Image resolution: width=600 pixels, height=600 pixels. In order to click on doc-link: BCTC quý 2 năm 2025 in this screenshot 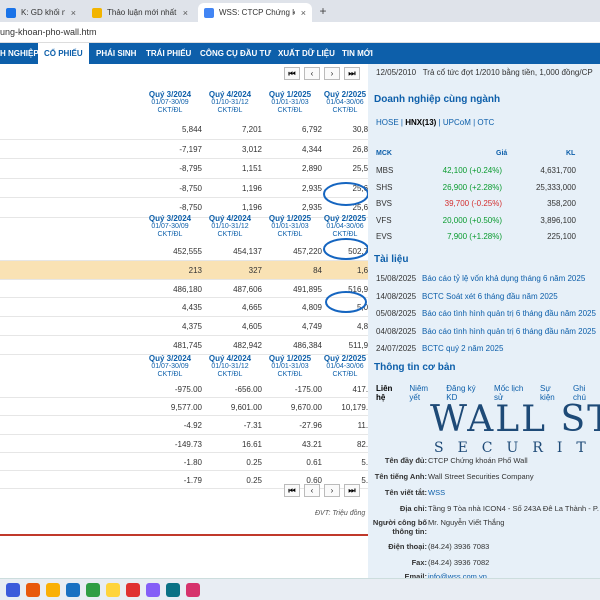, I will do `click(462, 348)`.